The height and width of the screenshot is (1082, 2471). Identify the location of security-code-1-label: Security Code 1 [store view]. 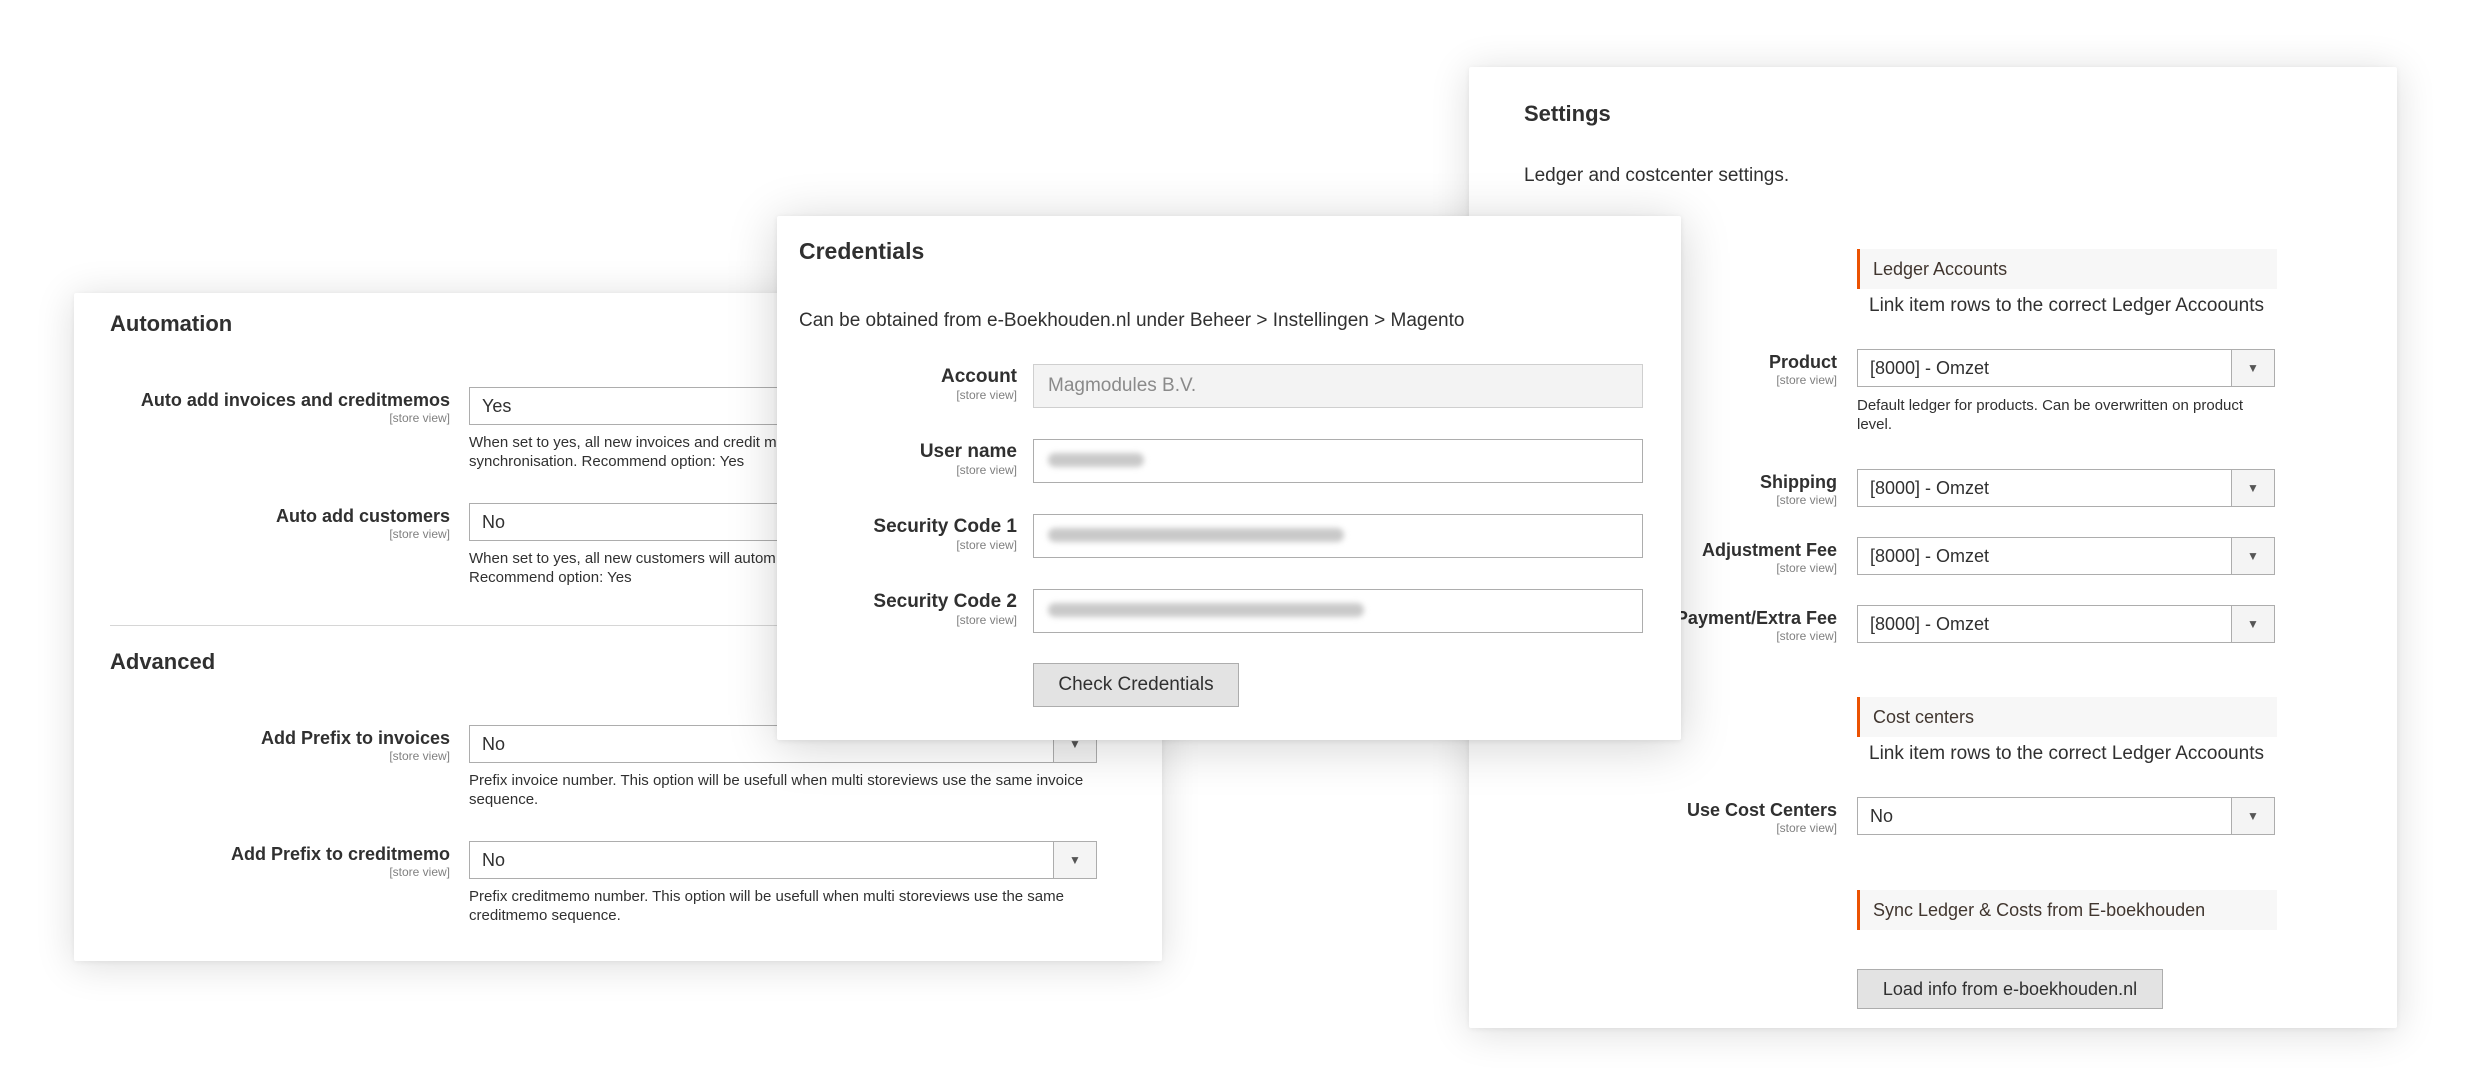
(945, 534).